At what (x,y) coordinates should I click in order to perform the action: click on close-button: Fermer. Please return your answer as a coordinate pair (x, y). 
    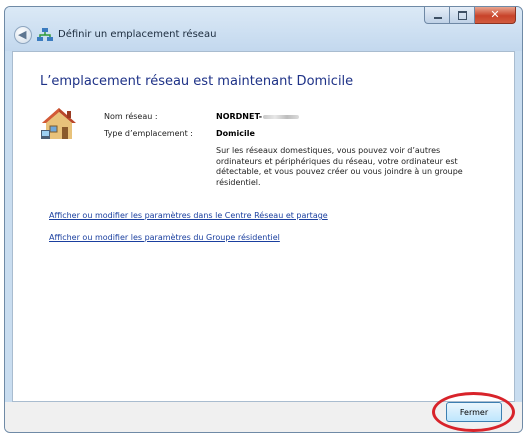
    Looking at the image, I should click on (474, 412).